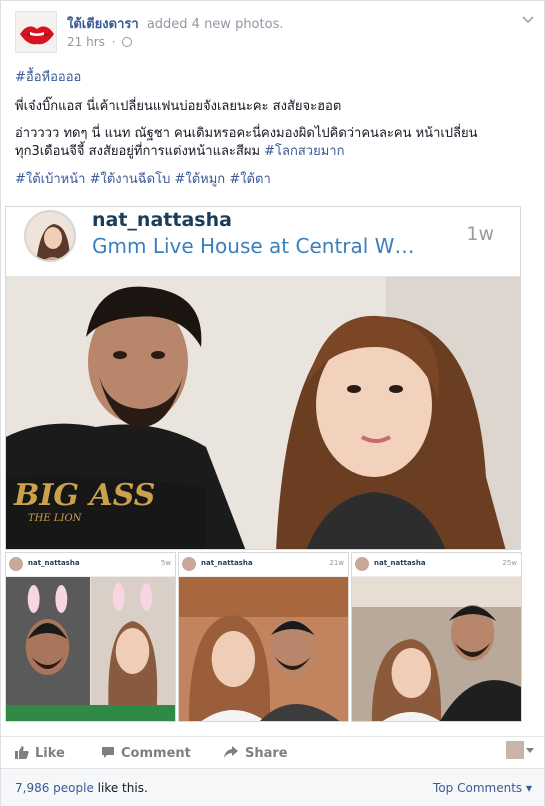 This screenshot has height=806, width=545. I want to click on thumbnail-photo-2: nat_nattasha 21w, so click(263, 637).